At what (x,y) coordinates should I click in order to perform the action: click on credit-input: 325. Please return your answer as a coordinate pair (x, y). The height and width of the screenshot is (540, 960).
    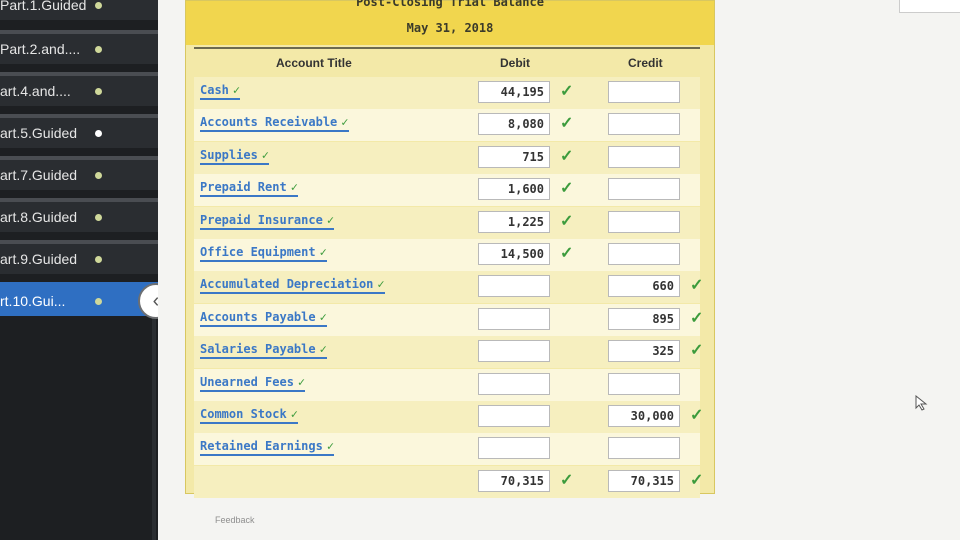
    Looking at the image, I should click on (644, 351).